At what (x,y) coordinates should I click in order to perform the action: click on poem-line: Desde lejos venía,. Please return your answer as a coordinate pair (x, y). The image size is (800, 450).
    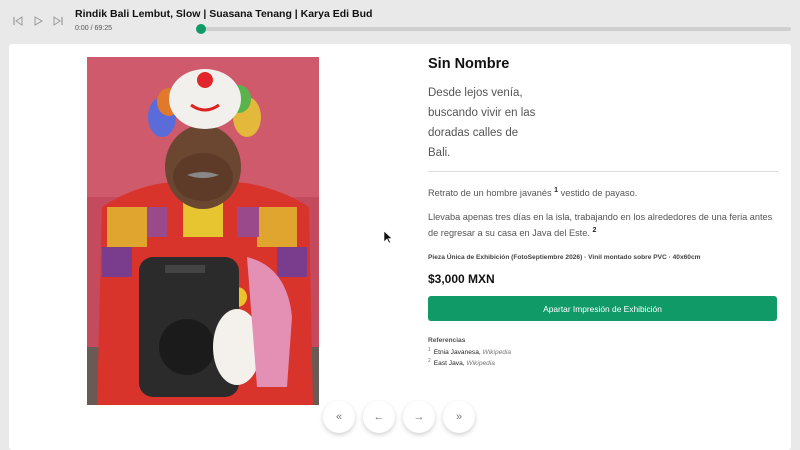
    Looking at the image, I should click on (475, 93).